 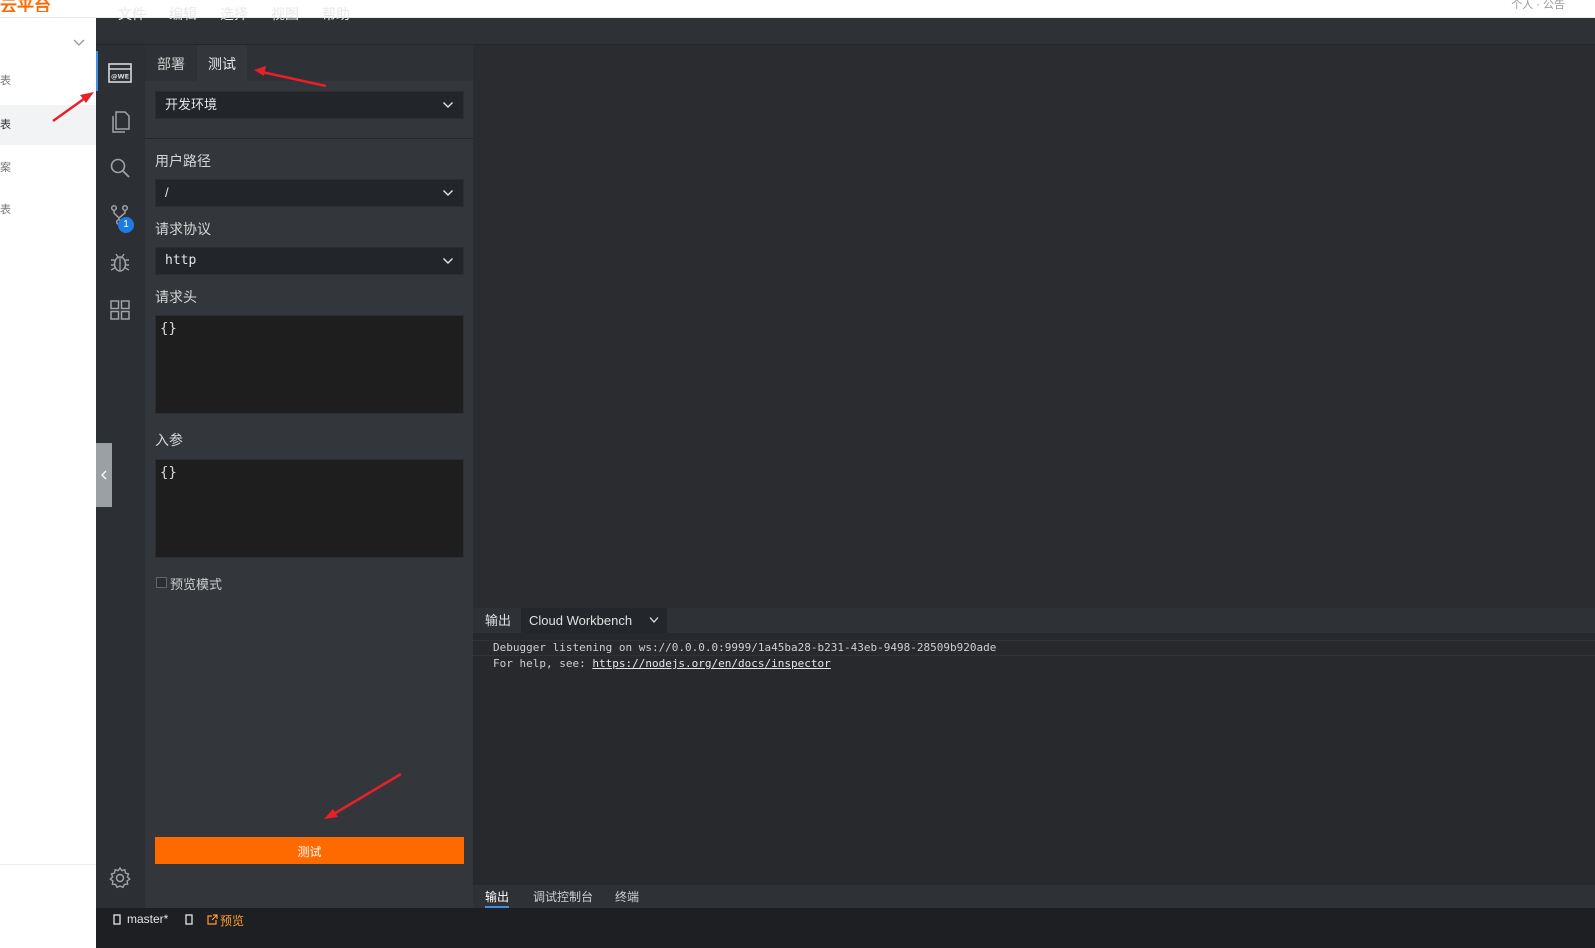 What do you see at coordinates (336, 13) in the screenshot?
I see `menu-help: 帮助` at bounding box center [336, 13].